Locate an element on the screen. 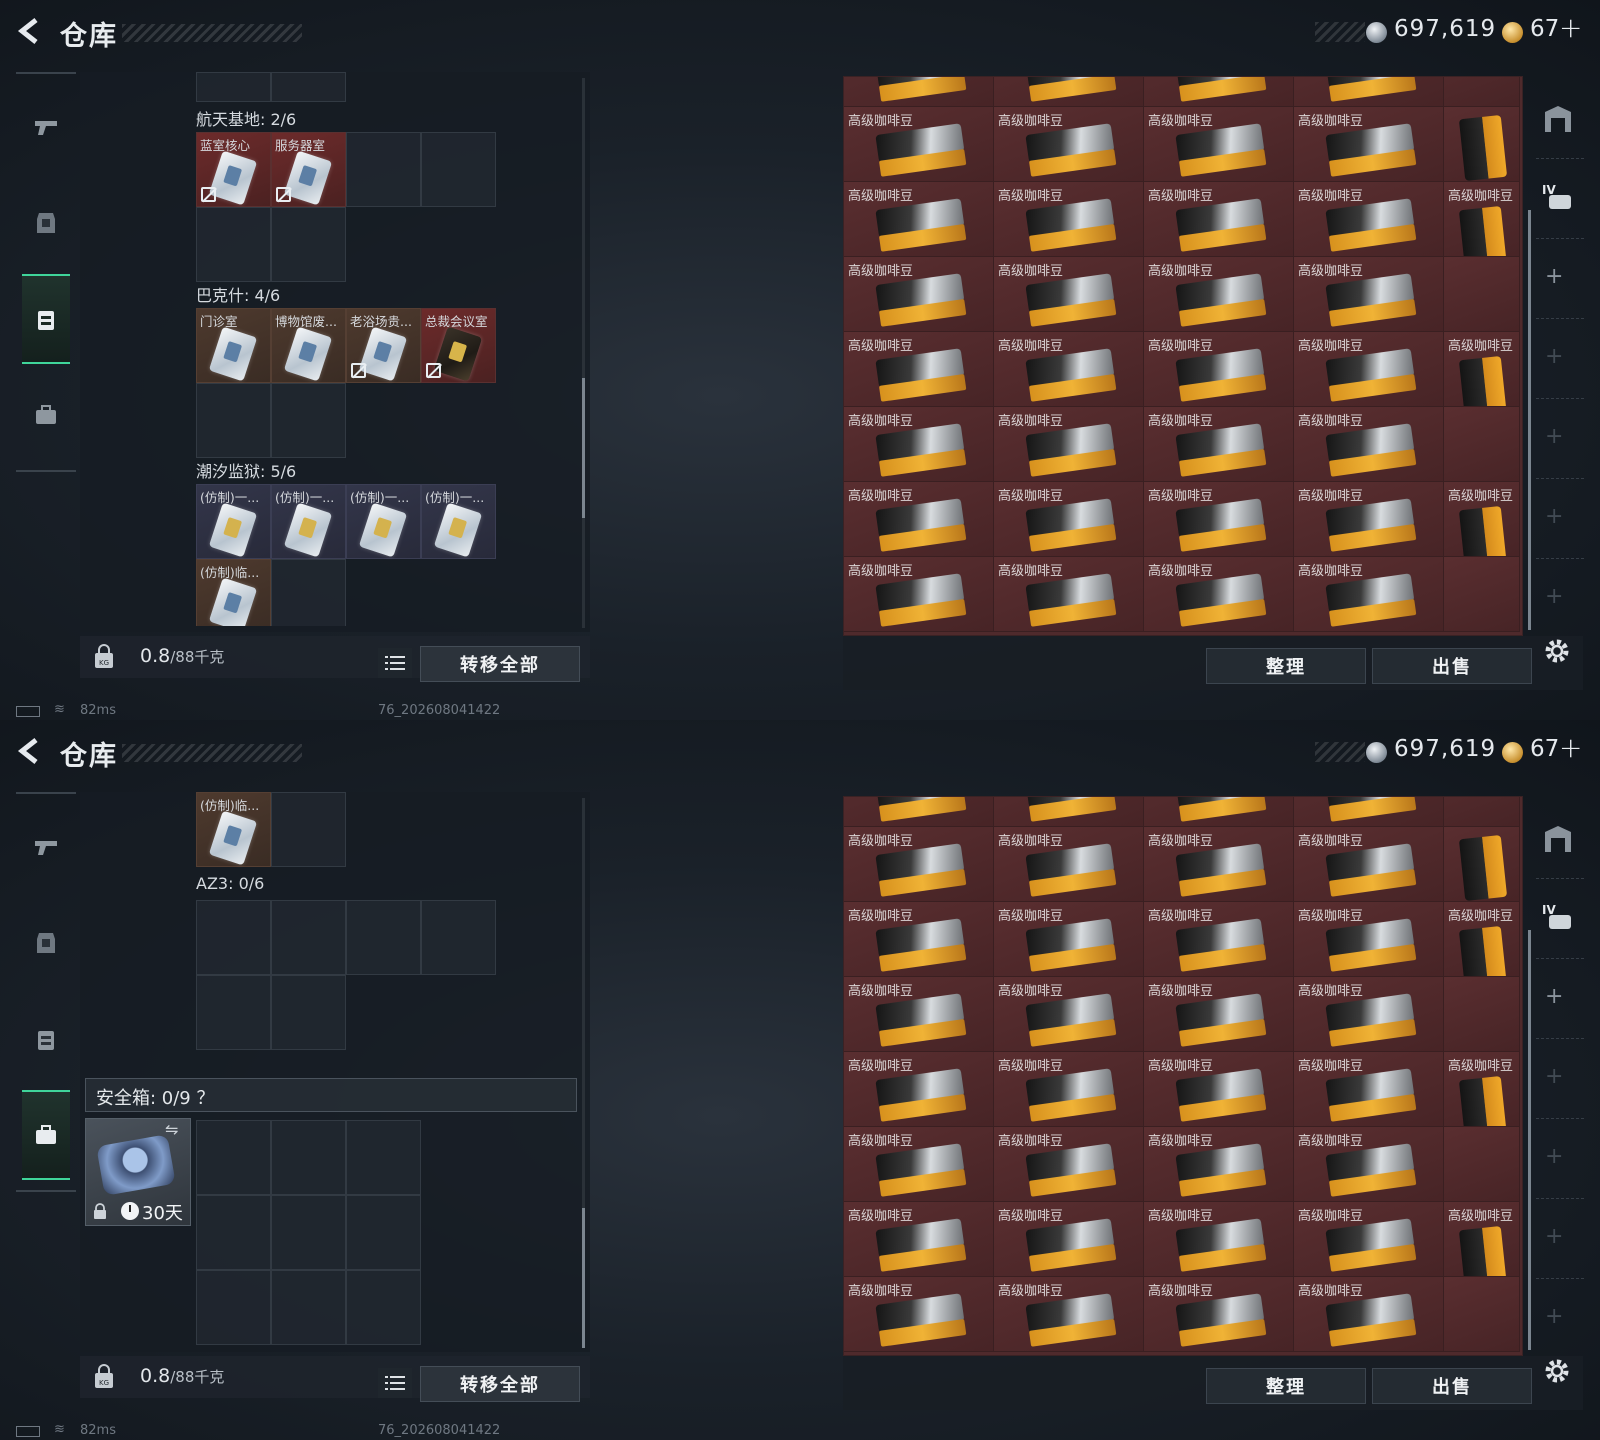 This screenshot has height=1440, width=1600. left-scrollbar is located at coordinates (583, 1073).